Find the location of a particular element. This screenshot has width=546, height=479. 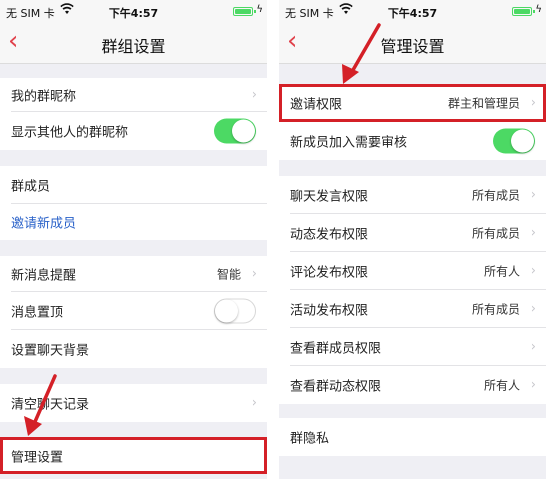

join-review-toggle is located at coordinates (514, 141).